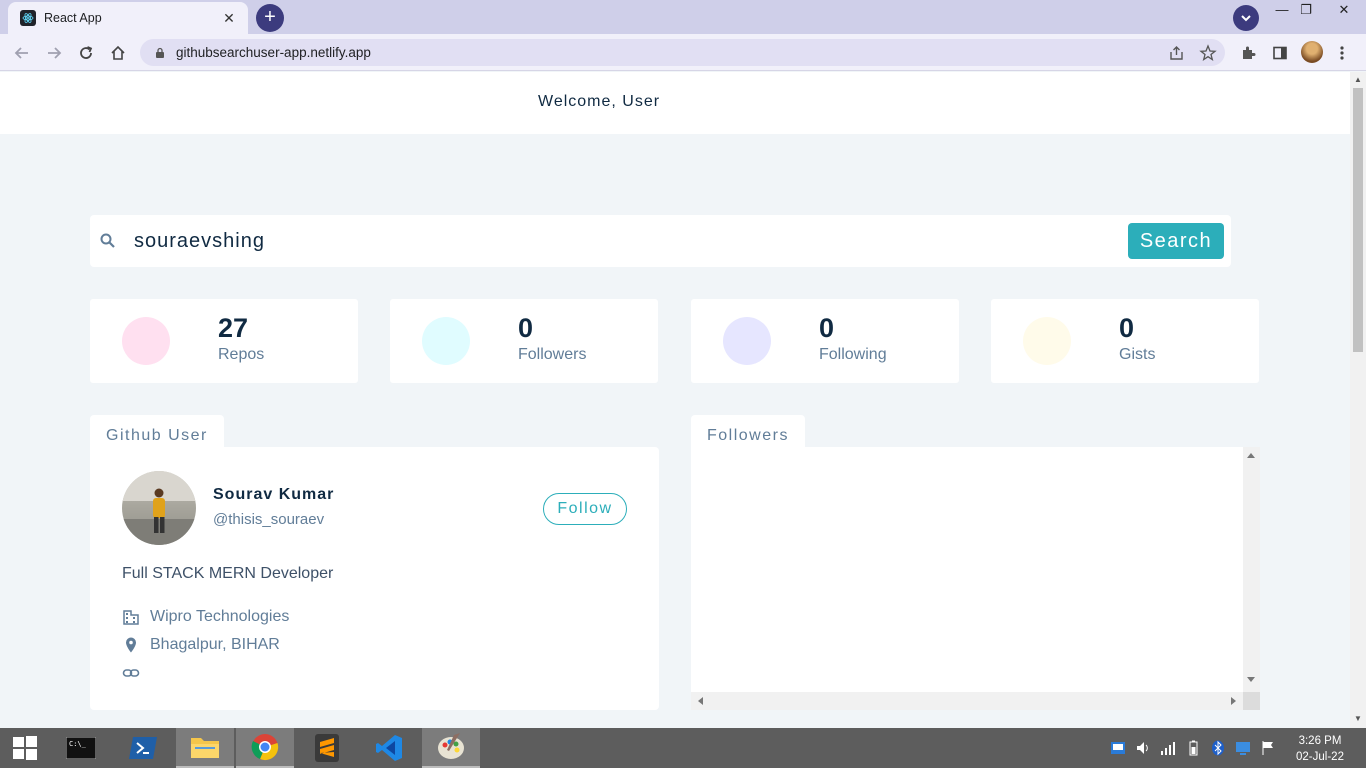 This screenshot has height=768, width=1366. What do you see at coordinates (1320, 757) in the screenshot?
I see `clock-date: 02-Jul-22` at bounding box center [1320, 757].